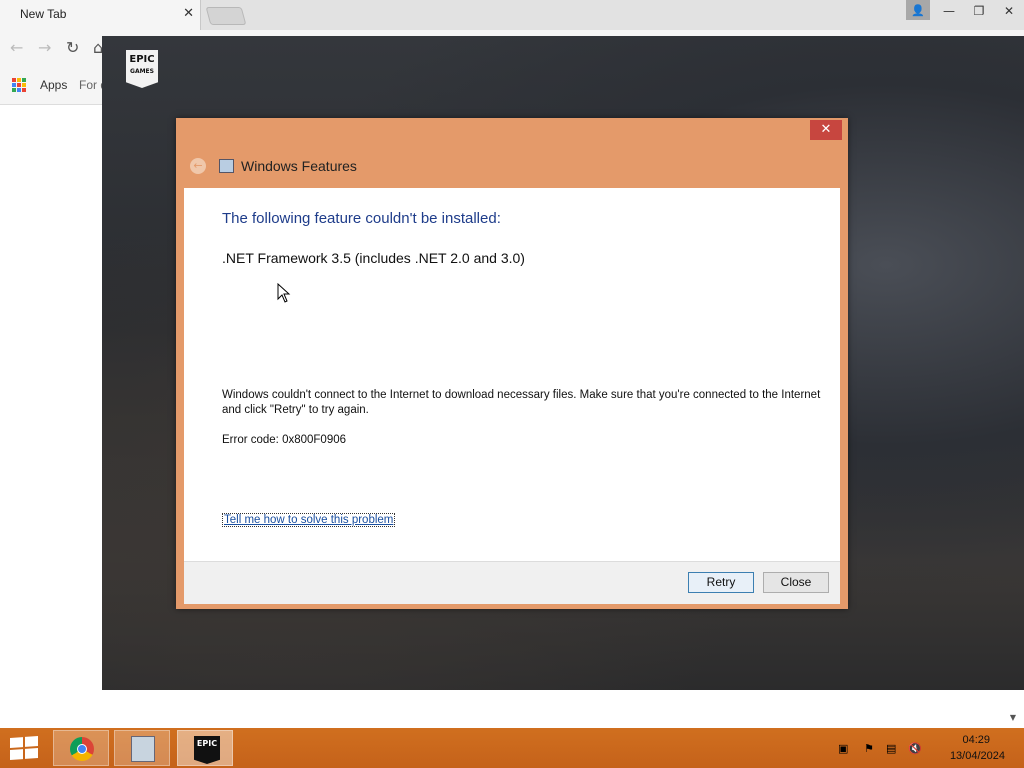 The width and height of the screenshot is (1024, 768). What do you see at coordinates (43, 14) in the screenshot?
I see `tab-title: New Tab` at bounding box center [43, 14].